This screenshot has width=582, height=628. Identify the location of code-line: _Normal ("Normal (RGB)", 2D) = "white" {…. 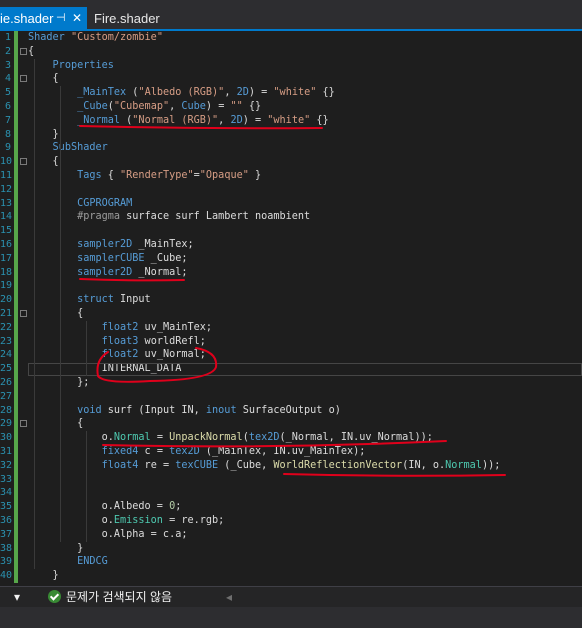
(178, 121).